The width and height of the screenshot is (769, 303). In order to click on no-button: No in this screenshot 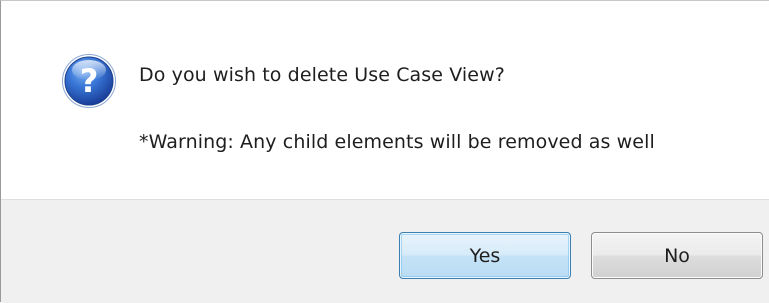, I will do `click(677, 255)`.